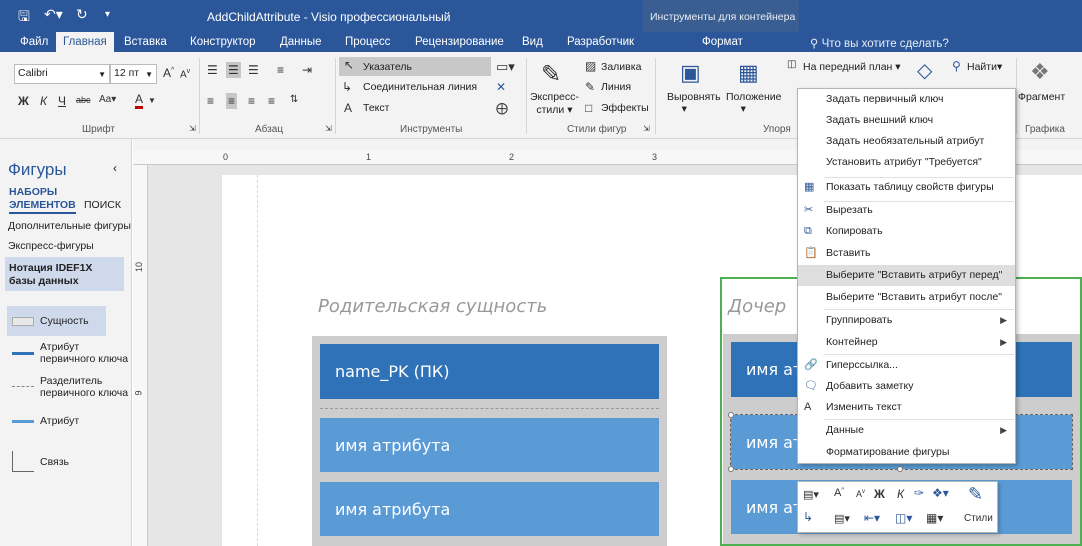 This screenshot has height=546, width=1082. Describe the element at coordinates (212, 70) in the screenshot. I see `align-top-icon: ☰` at that location.